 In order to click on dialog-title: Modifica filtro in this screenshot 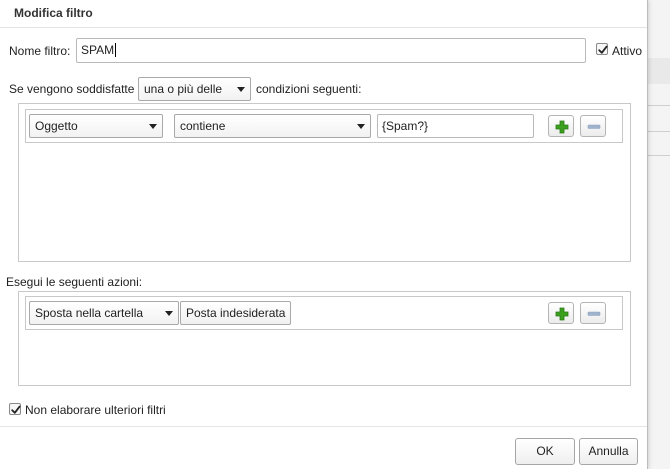, I will do `click(53, 13)`.